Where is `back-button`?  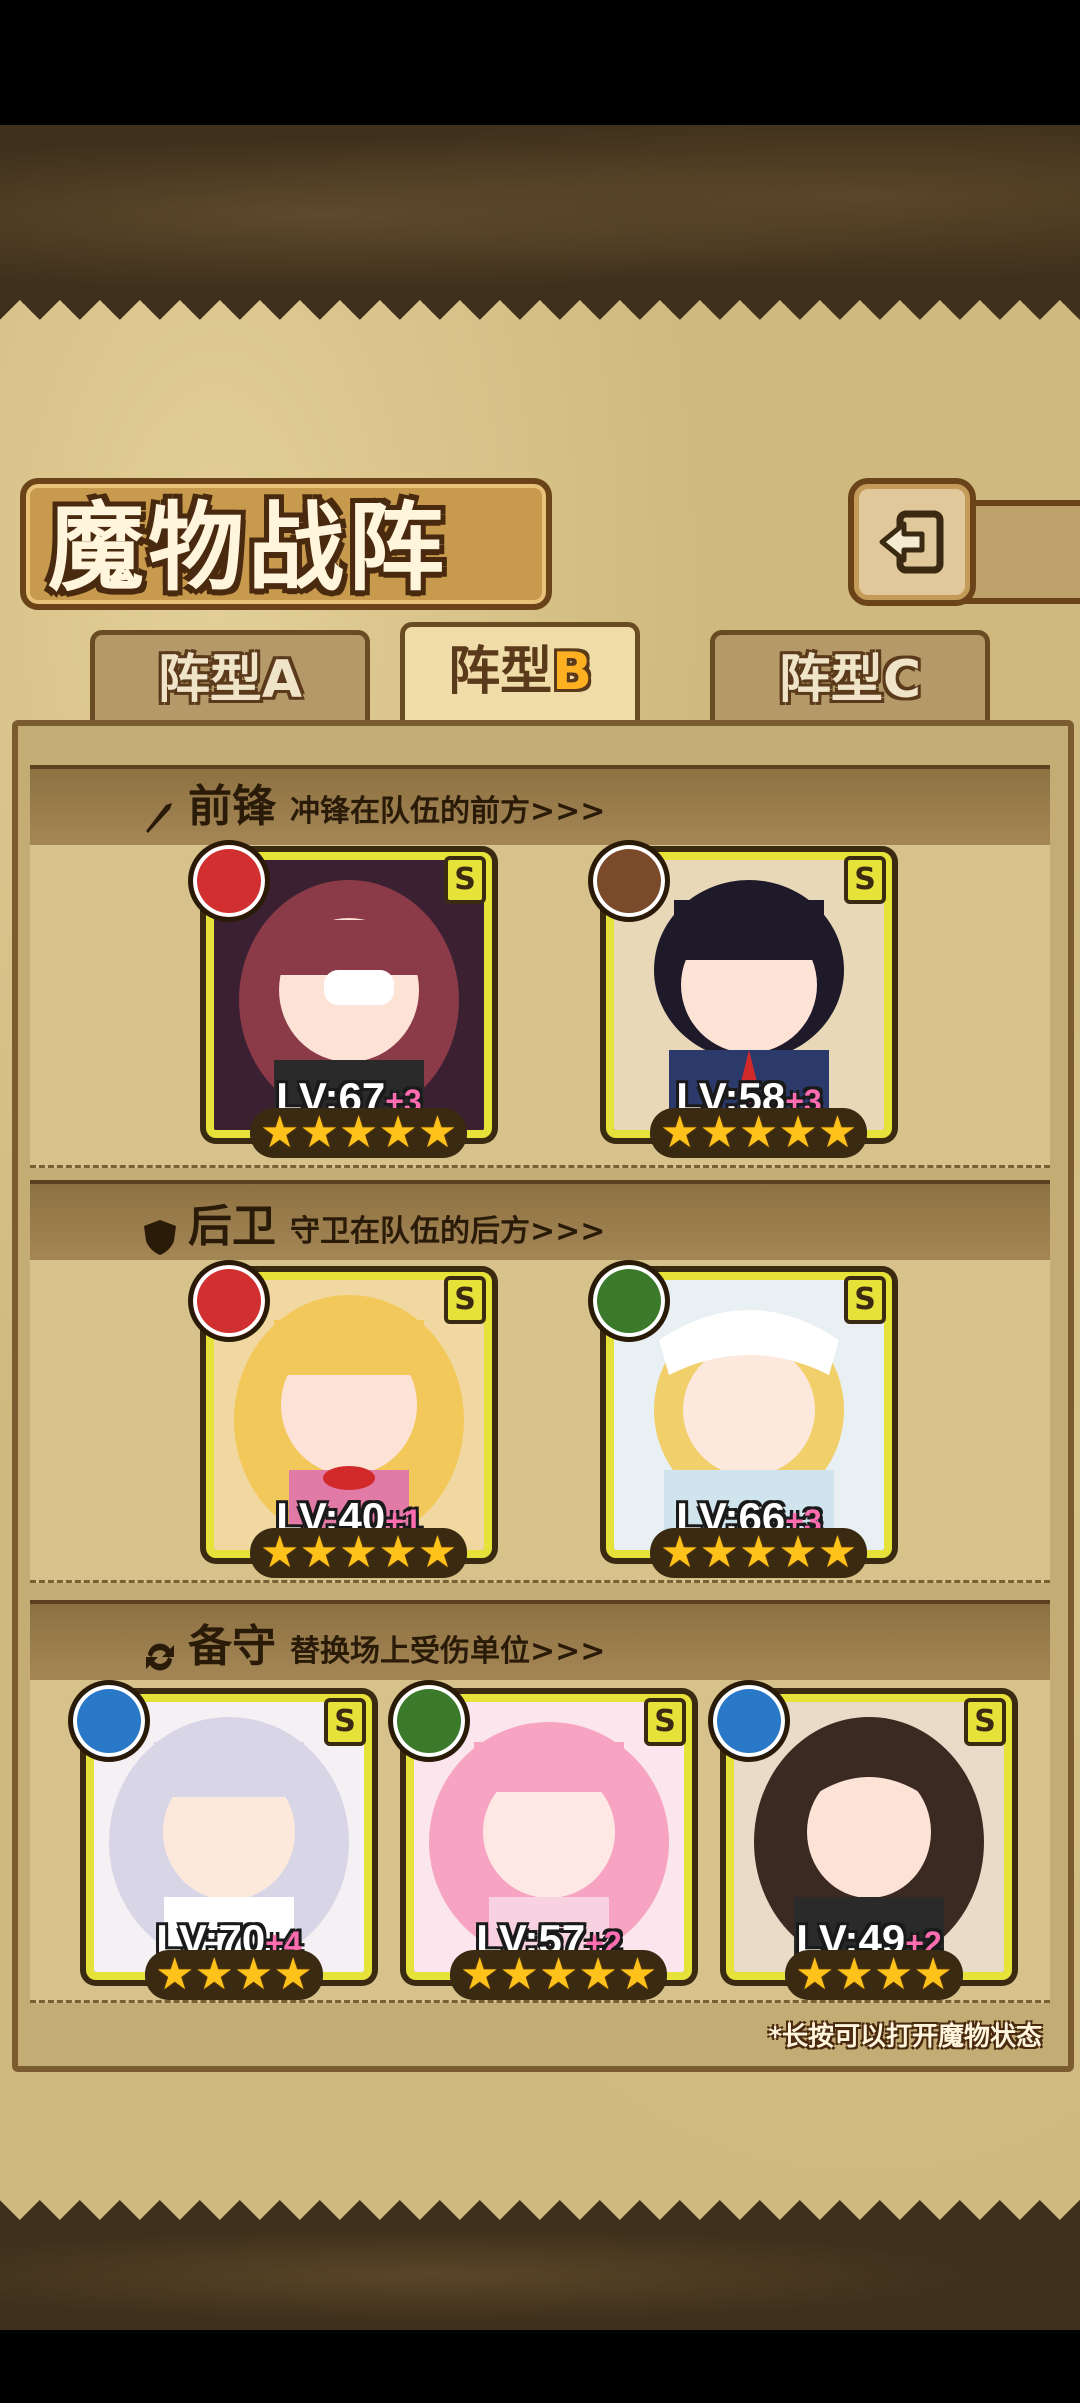
back-button is located at coordinates (912, 542).